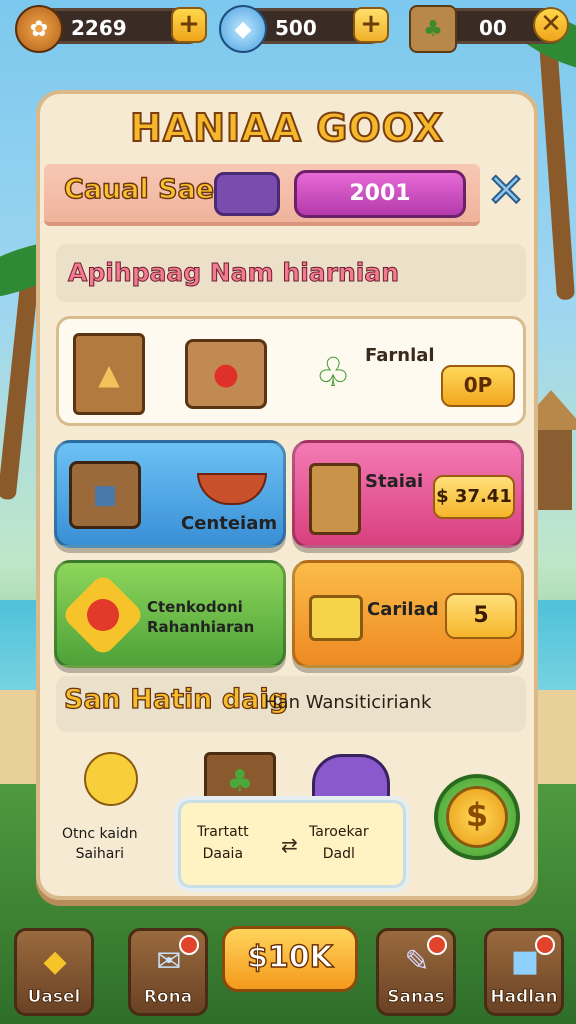 The width and height of the screenshot is (576, 1024). What do you see at coordinates (111, 779) in the screenshot?
I see `character-icon` at bounding box center [111, 779].